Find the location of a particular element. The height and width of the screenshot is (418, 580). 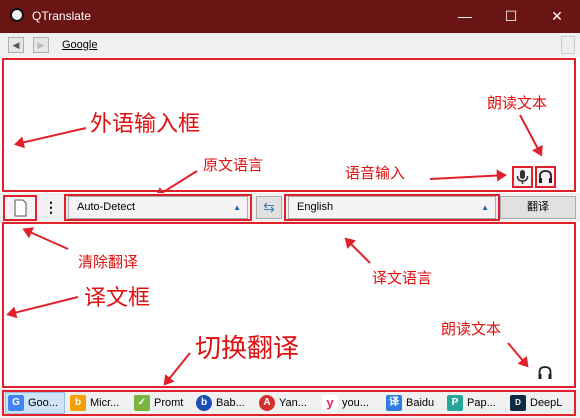

swap-languages-button: ⇆ is located at coordinates (269, 207).